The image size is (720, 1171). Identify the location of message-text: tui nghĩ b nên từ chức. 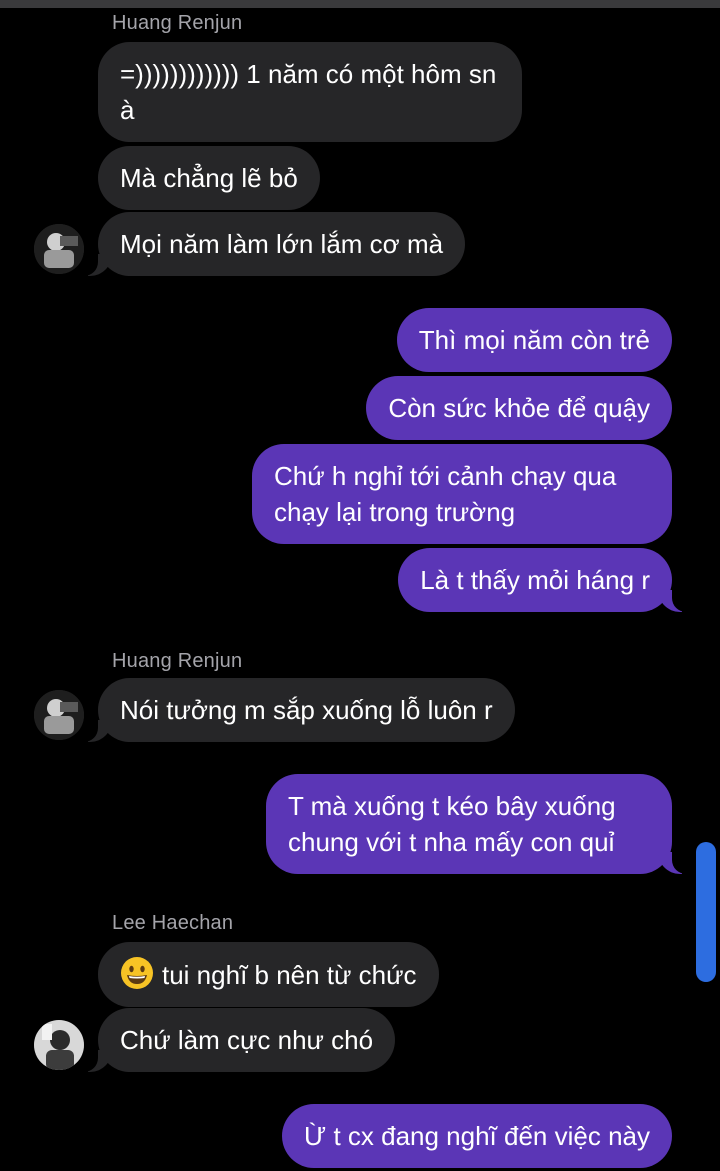
(289, 975).